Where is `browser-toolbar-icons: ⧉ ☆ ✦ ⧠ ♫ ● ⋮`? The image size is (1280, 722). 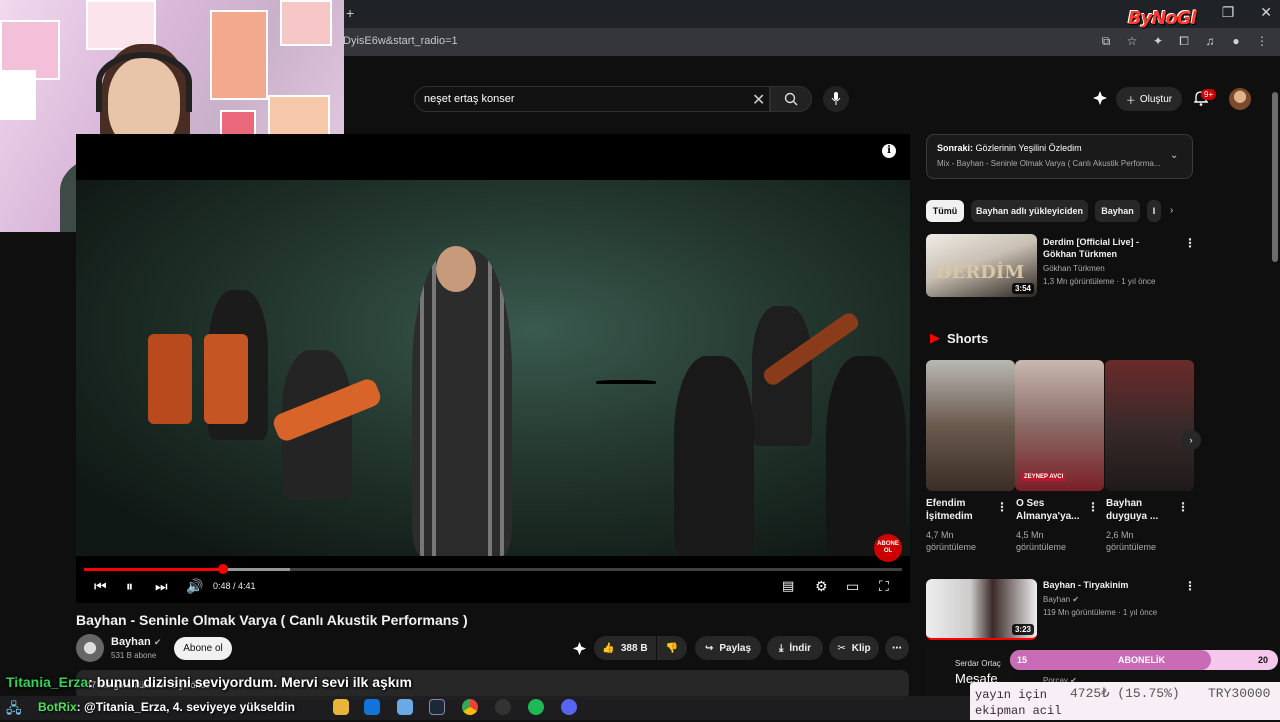 browser-toolbar-icons: ⧉ ☆ ✦ ⧠ ♫ ● ⋮ is located at coordinates (1184, 41).